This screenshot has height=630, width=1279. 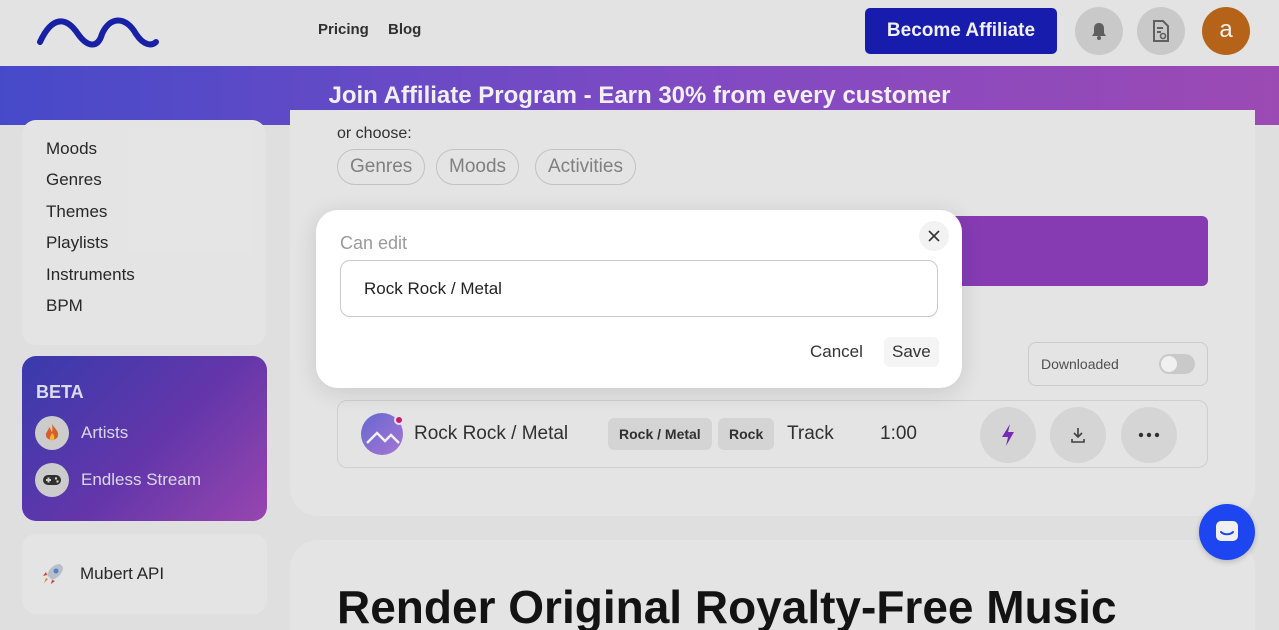 I want to click on track-title-input, so click(x=639, y=288).